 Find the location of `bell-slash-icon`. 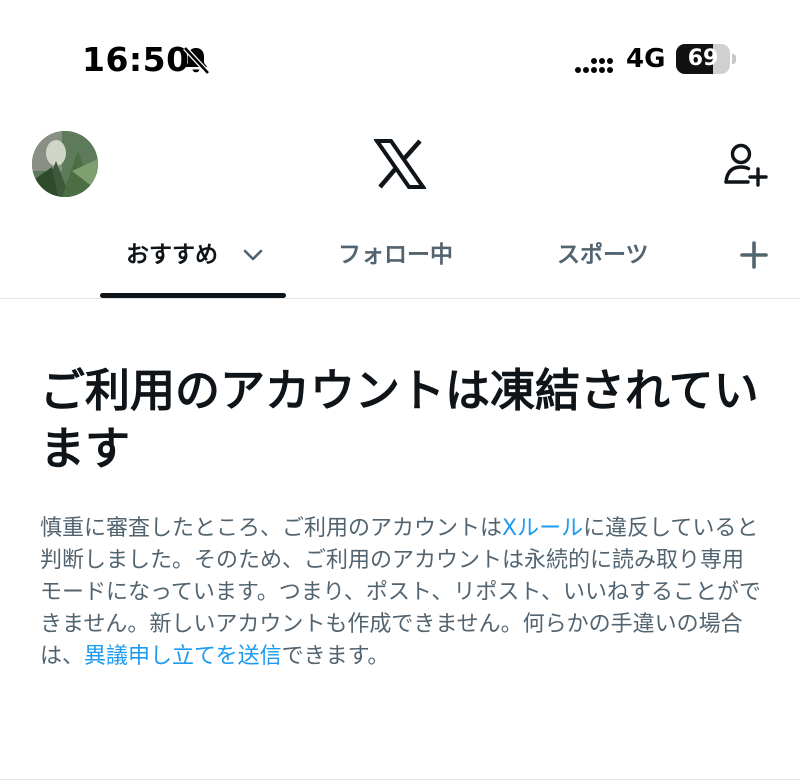

bell-slash-icon is located at coordinates (196, 60).